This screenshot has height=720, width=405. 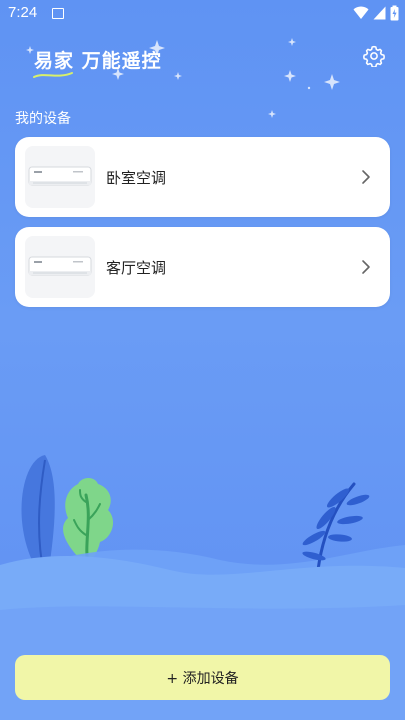 What do you see at coordinates (202, 60) in the screenshot?
I see `app-header: 易家 万能遥控` at bounding box center [202, 60].